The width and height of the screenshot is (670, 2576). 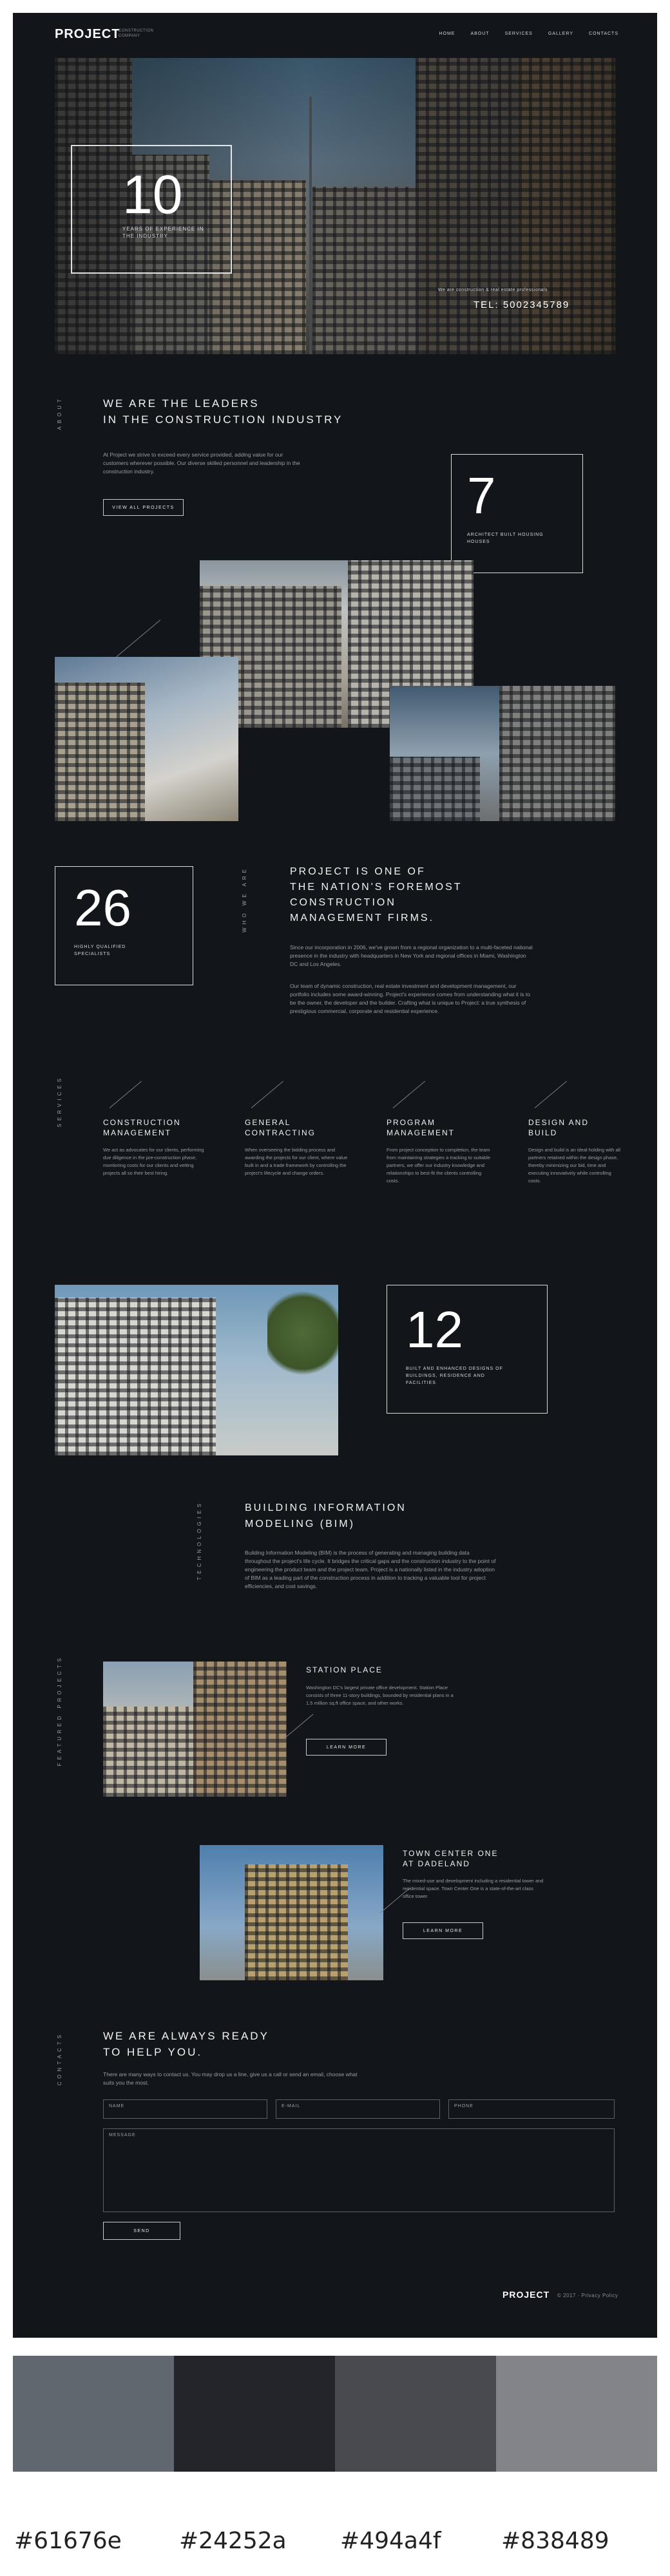 What do you see at coordinates (281, 1132) in the screenshot?
I see `service-title-general-line2: CONTRACTING` at bounding box center [281, 1132].